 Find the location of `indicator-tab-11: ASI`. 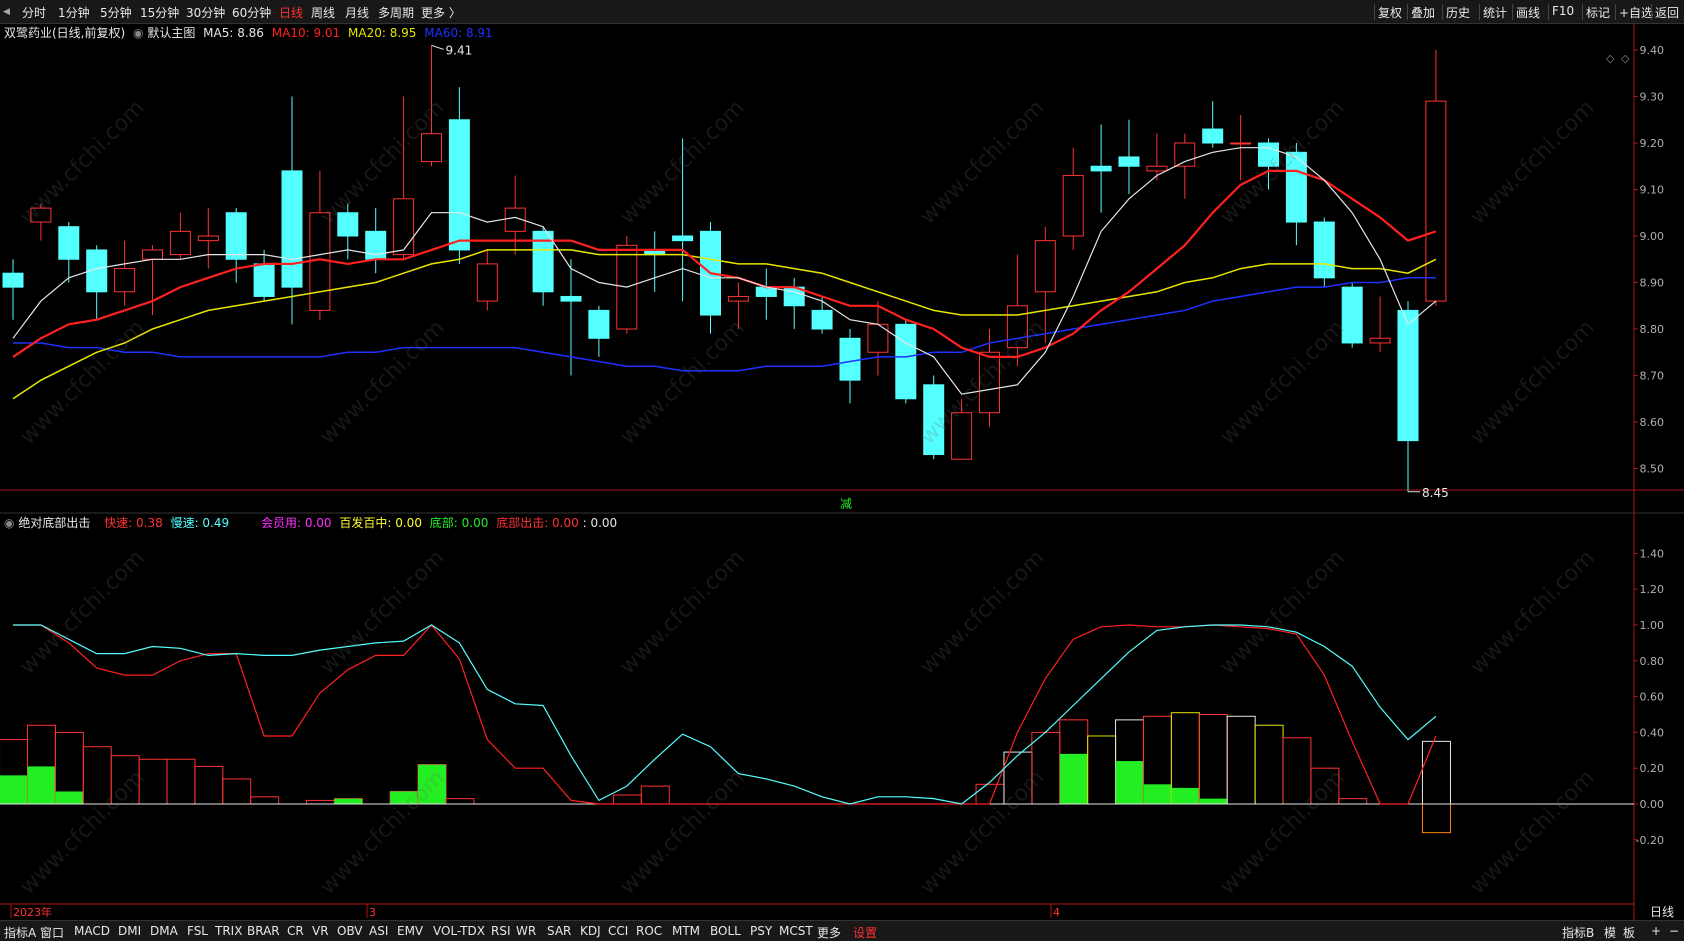

indicator-tab-11: ASI is located at coordinates (378, 931).